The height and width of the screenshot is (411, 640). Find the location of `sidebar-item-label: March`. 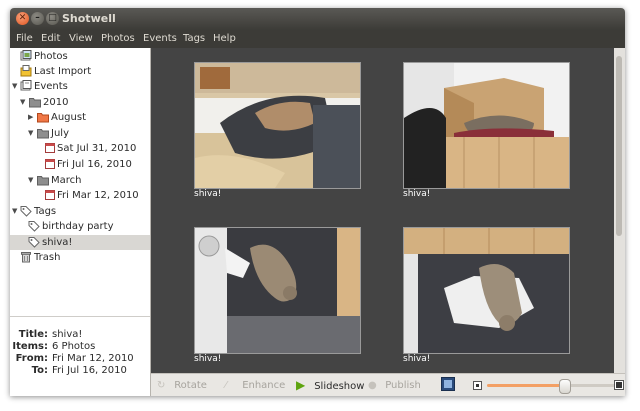

sidebar-item-label: March is located at coordinates (66, 180).